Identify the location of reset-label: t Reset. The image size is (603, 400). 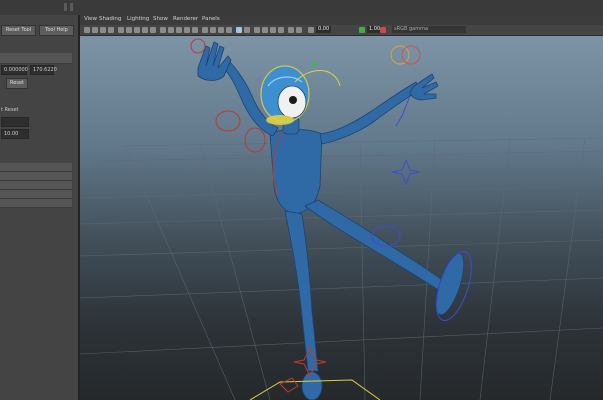
(10, 110).